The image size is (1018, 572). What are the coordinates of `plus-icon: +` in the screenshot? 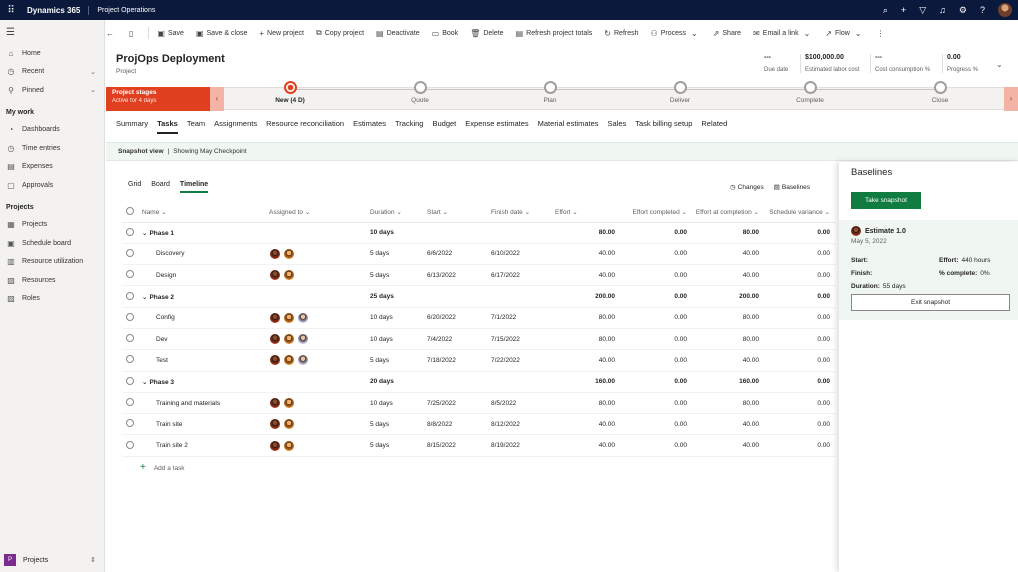 It's located at (903, 10).